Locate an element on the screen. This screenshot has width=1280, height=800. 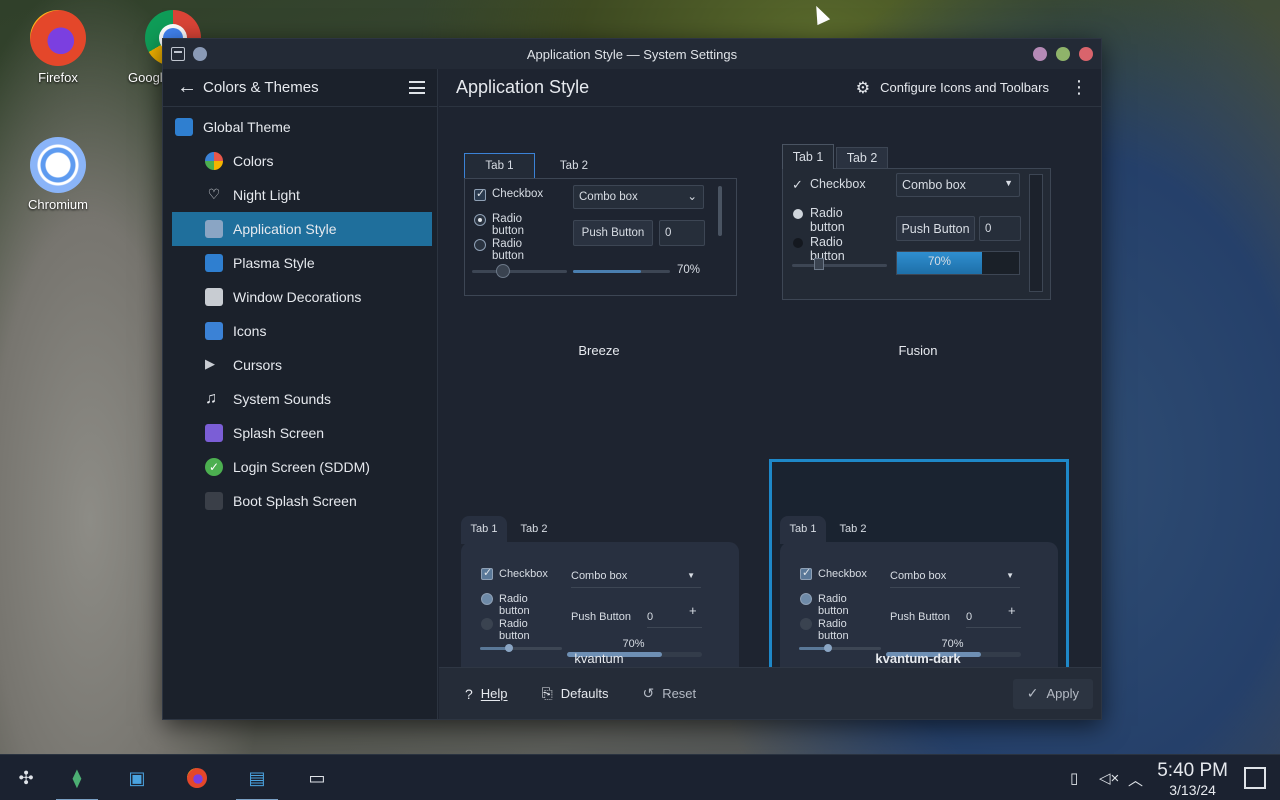
spin-value: 0 is located at coordinates (650, 617).